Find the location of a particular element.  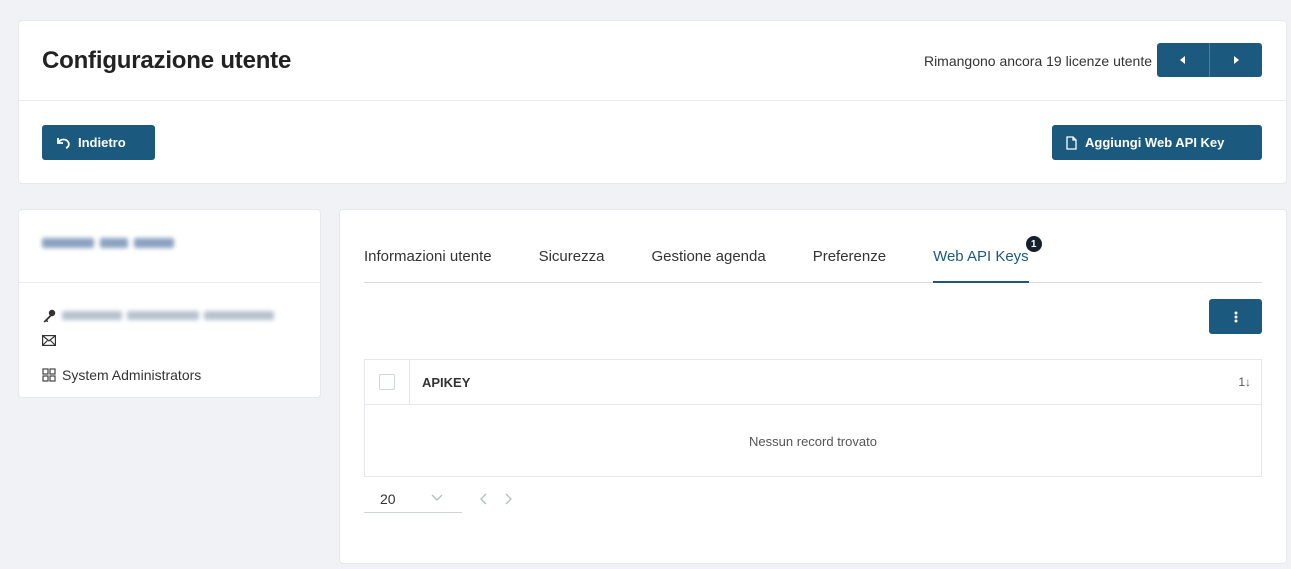

user-key-row is located at coordinates (162, 316).